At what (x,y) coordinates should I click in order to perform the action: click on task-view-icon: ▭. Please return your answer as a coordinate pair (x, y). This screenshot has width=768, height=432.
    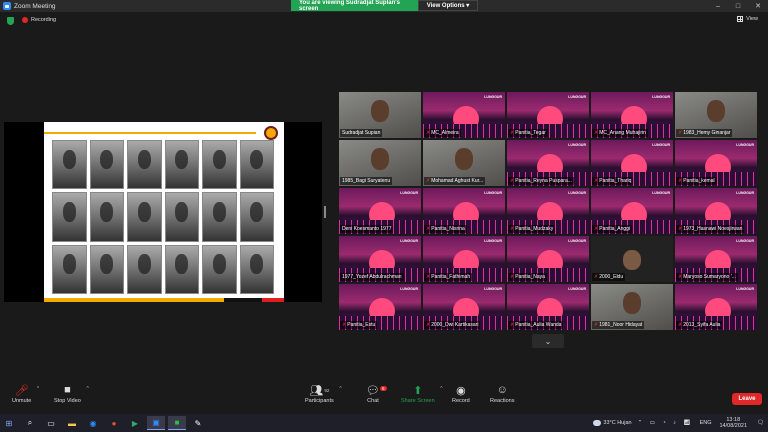
    Looking at the image, I should click on (51, 423).